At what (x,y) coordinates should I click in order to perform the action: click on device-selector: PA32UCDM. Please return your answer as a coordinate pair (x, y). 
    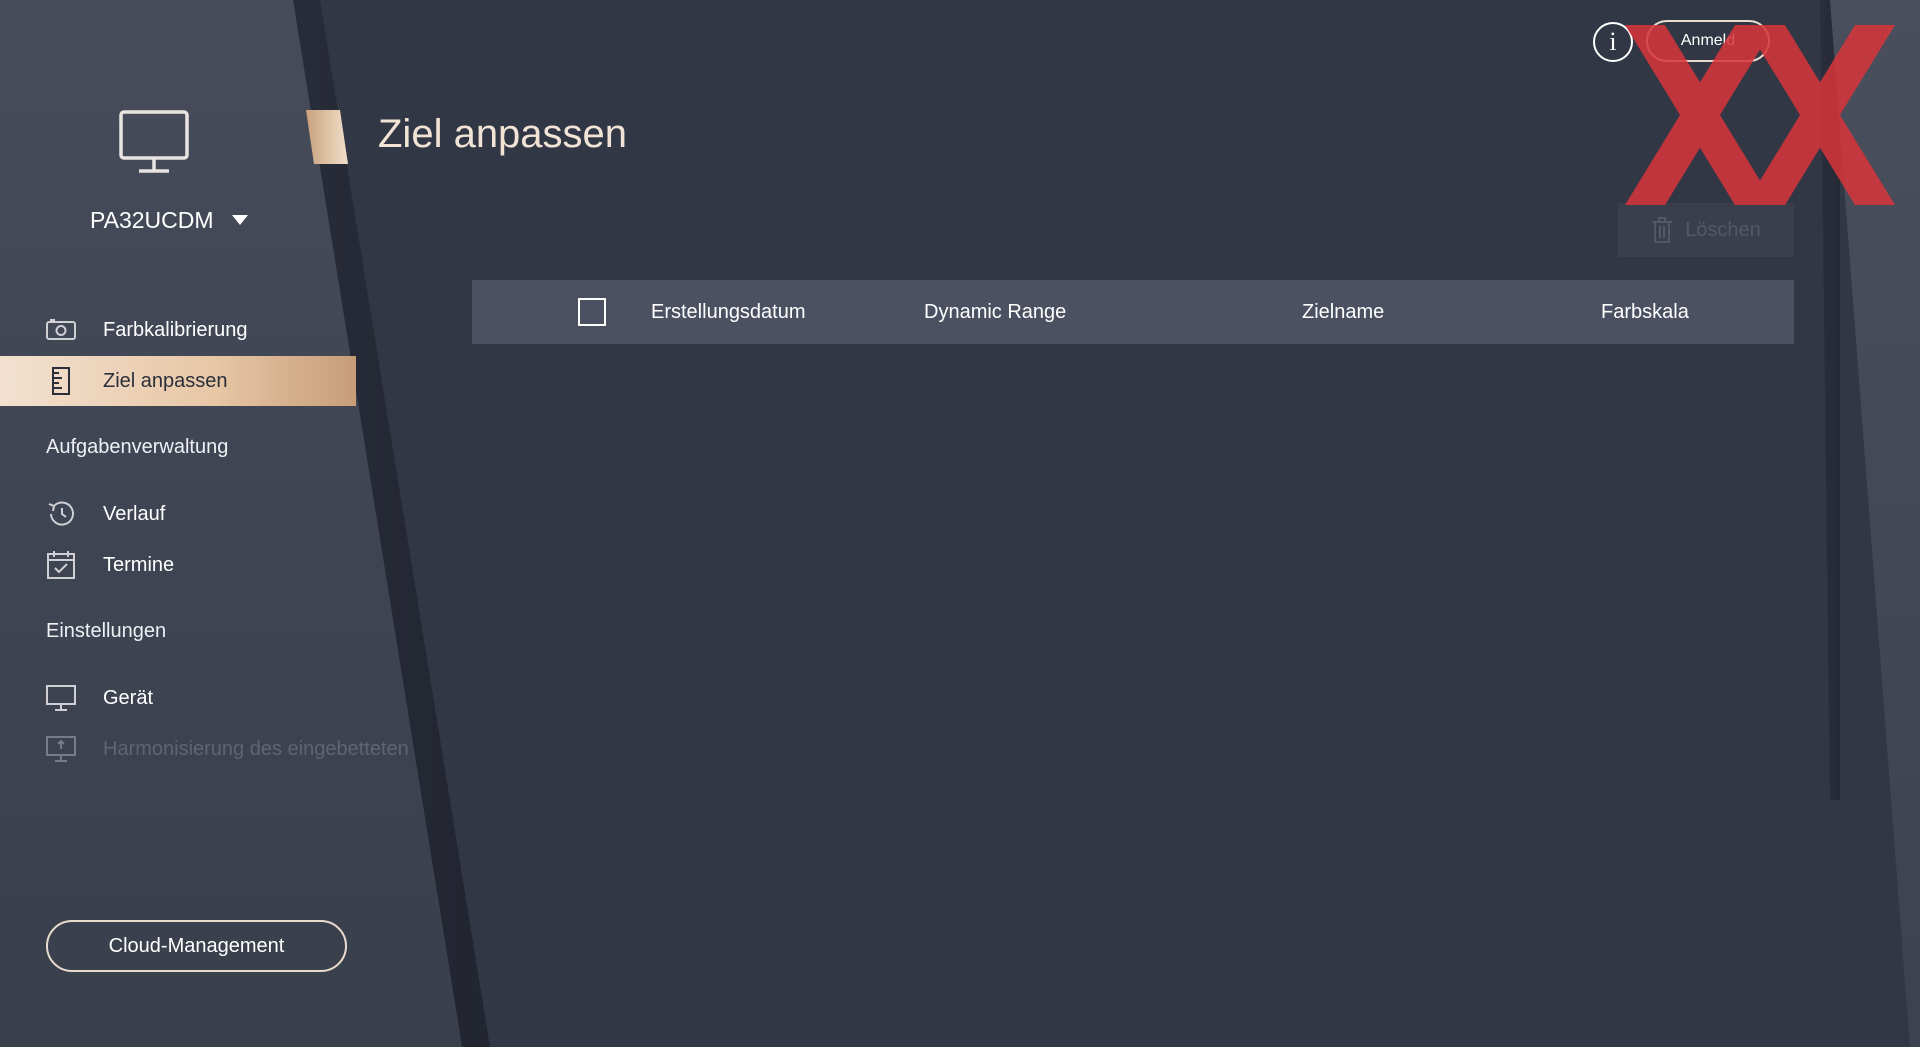
    Looking at the image, I should click on (169, 220).